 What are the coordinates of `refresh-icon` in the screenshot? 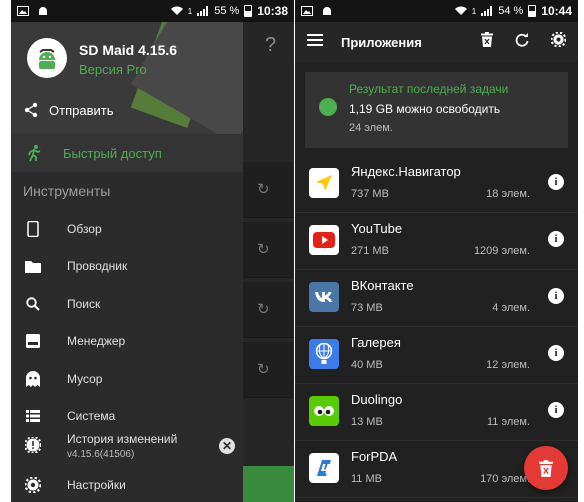 It's located at (522, 42).